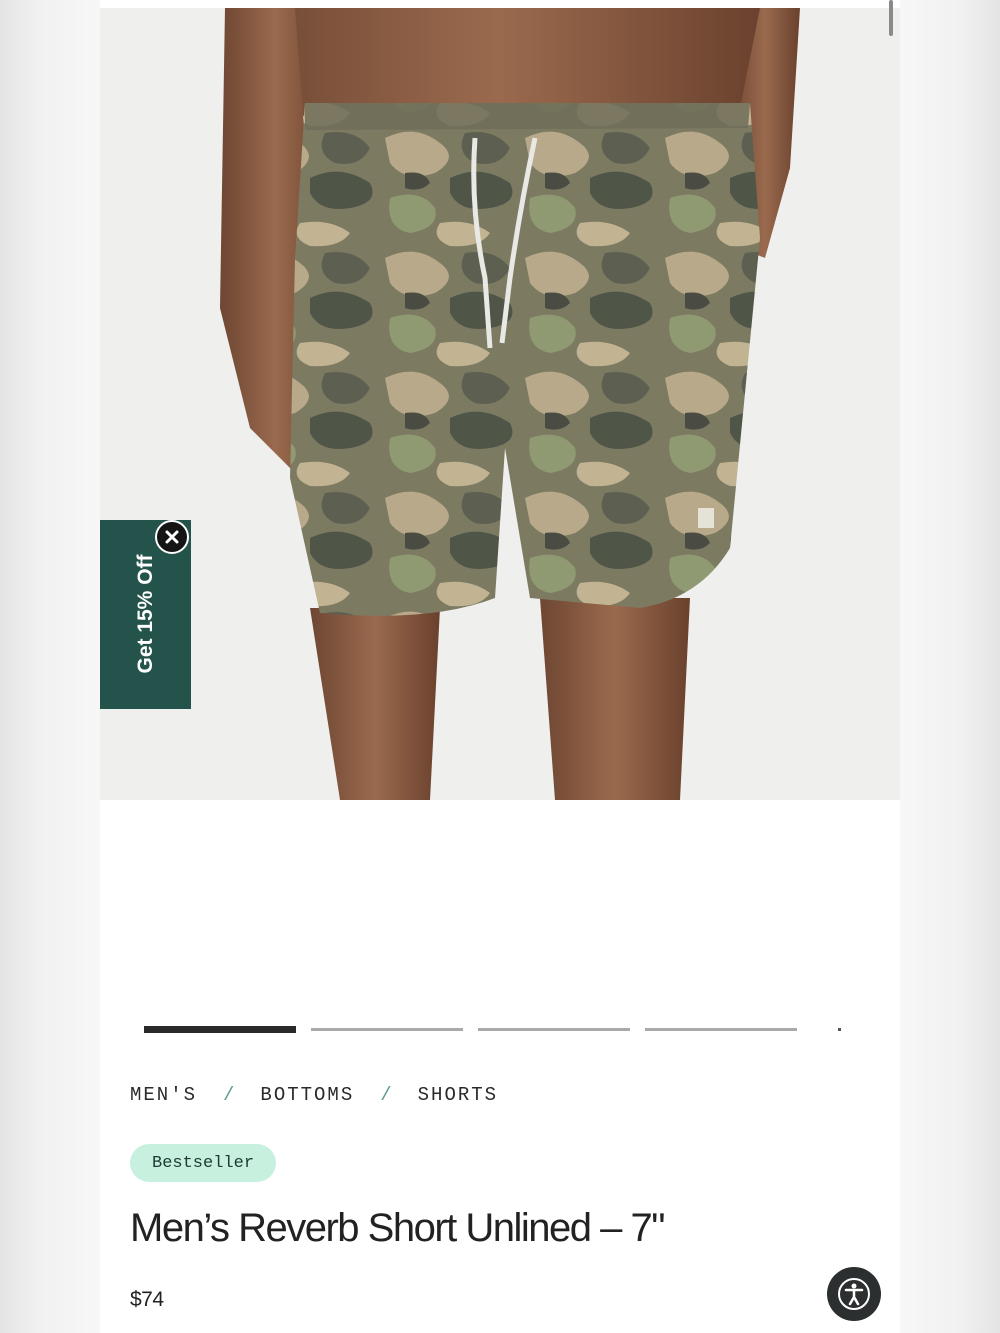  Describe the element at coordinates (397, 1228) in the screenshot. I see `product-title: Men’s Reverb Short Unlined – 7"` at that location.